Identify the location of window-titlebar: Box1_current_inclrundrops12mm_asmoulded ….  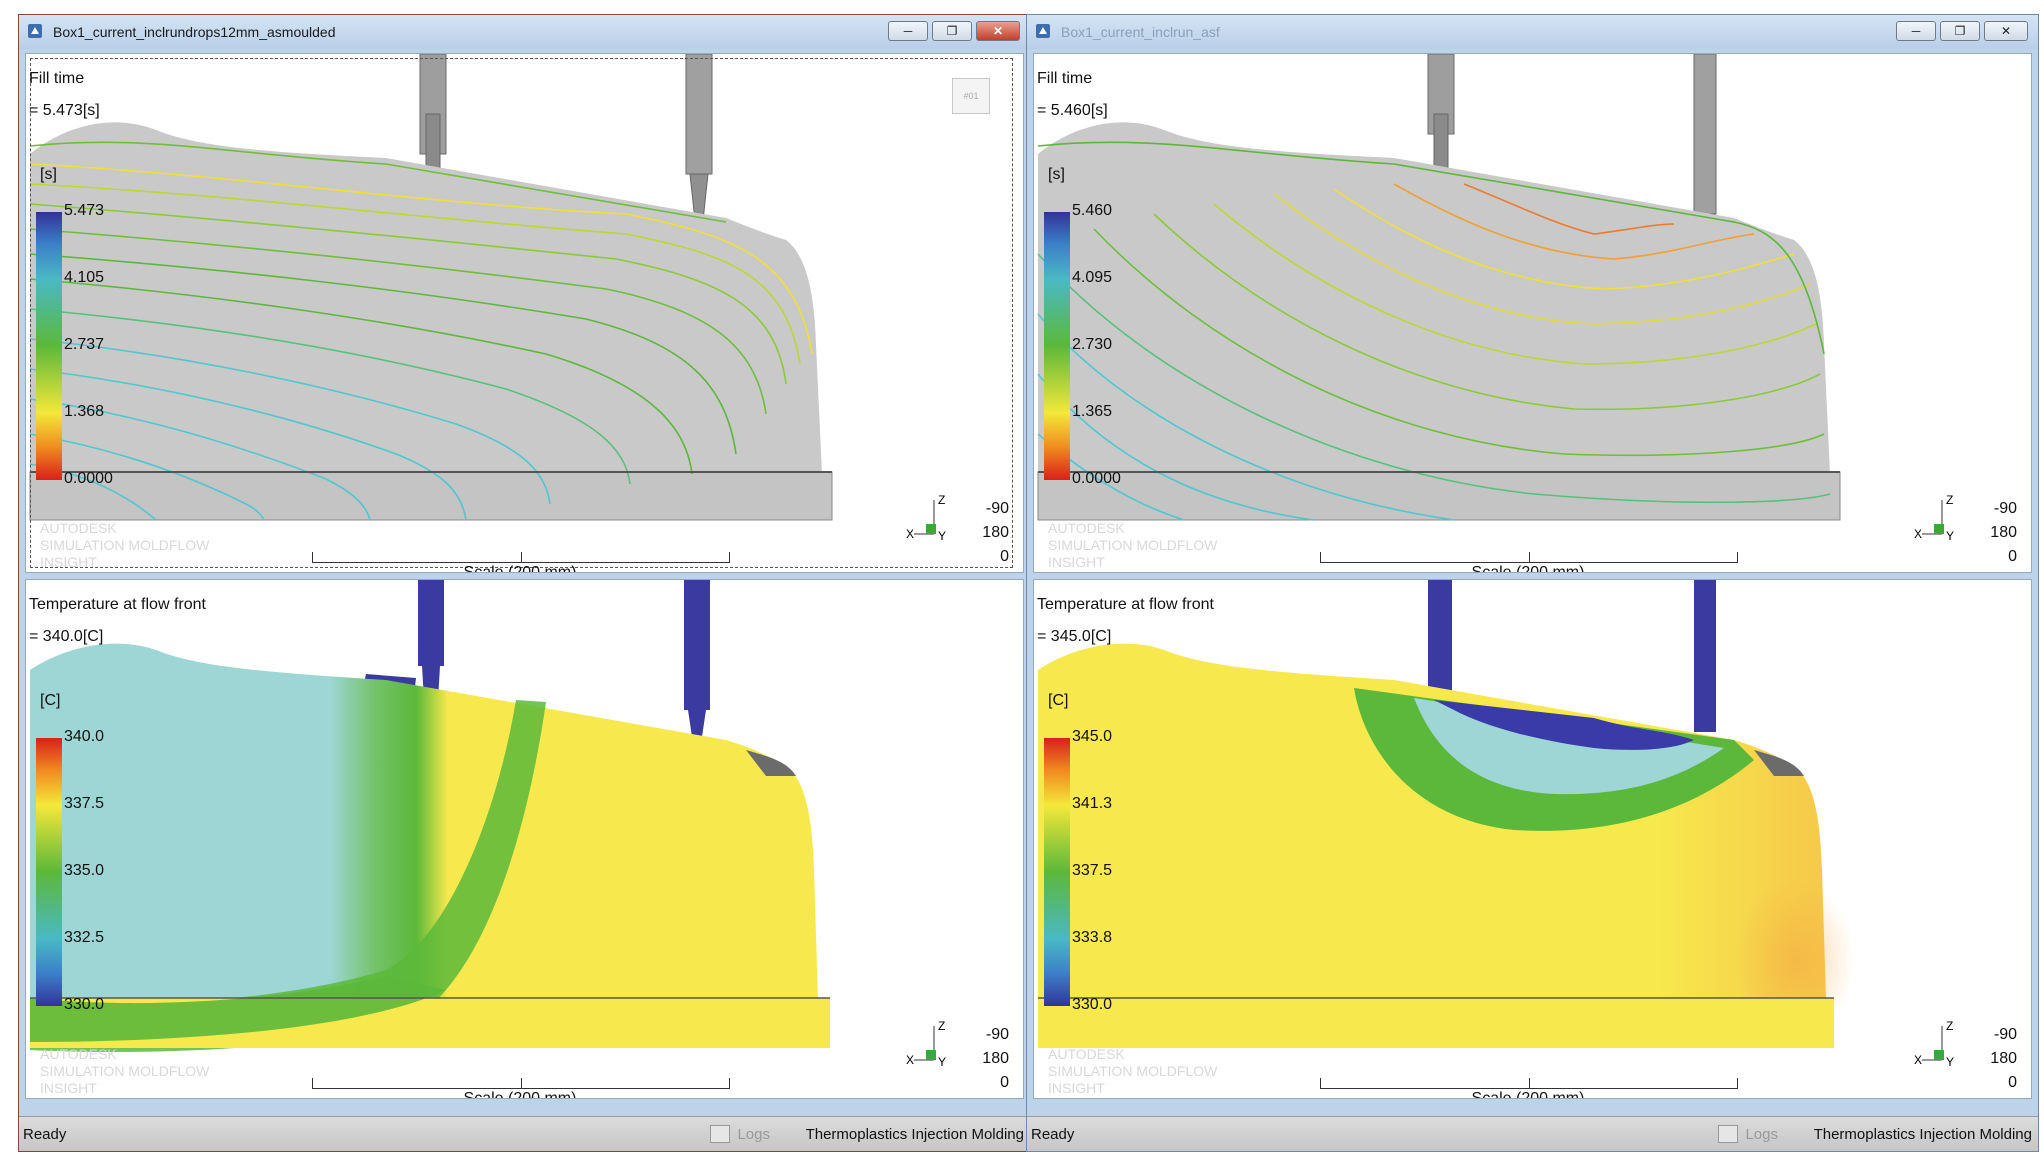
(524, 32).